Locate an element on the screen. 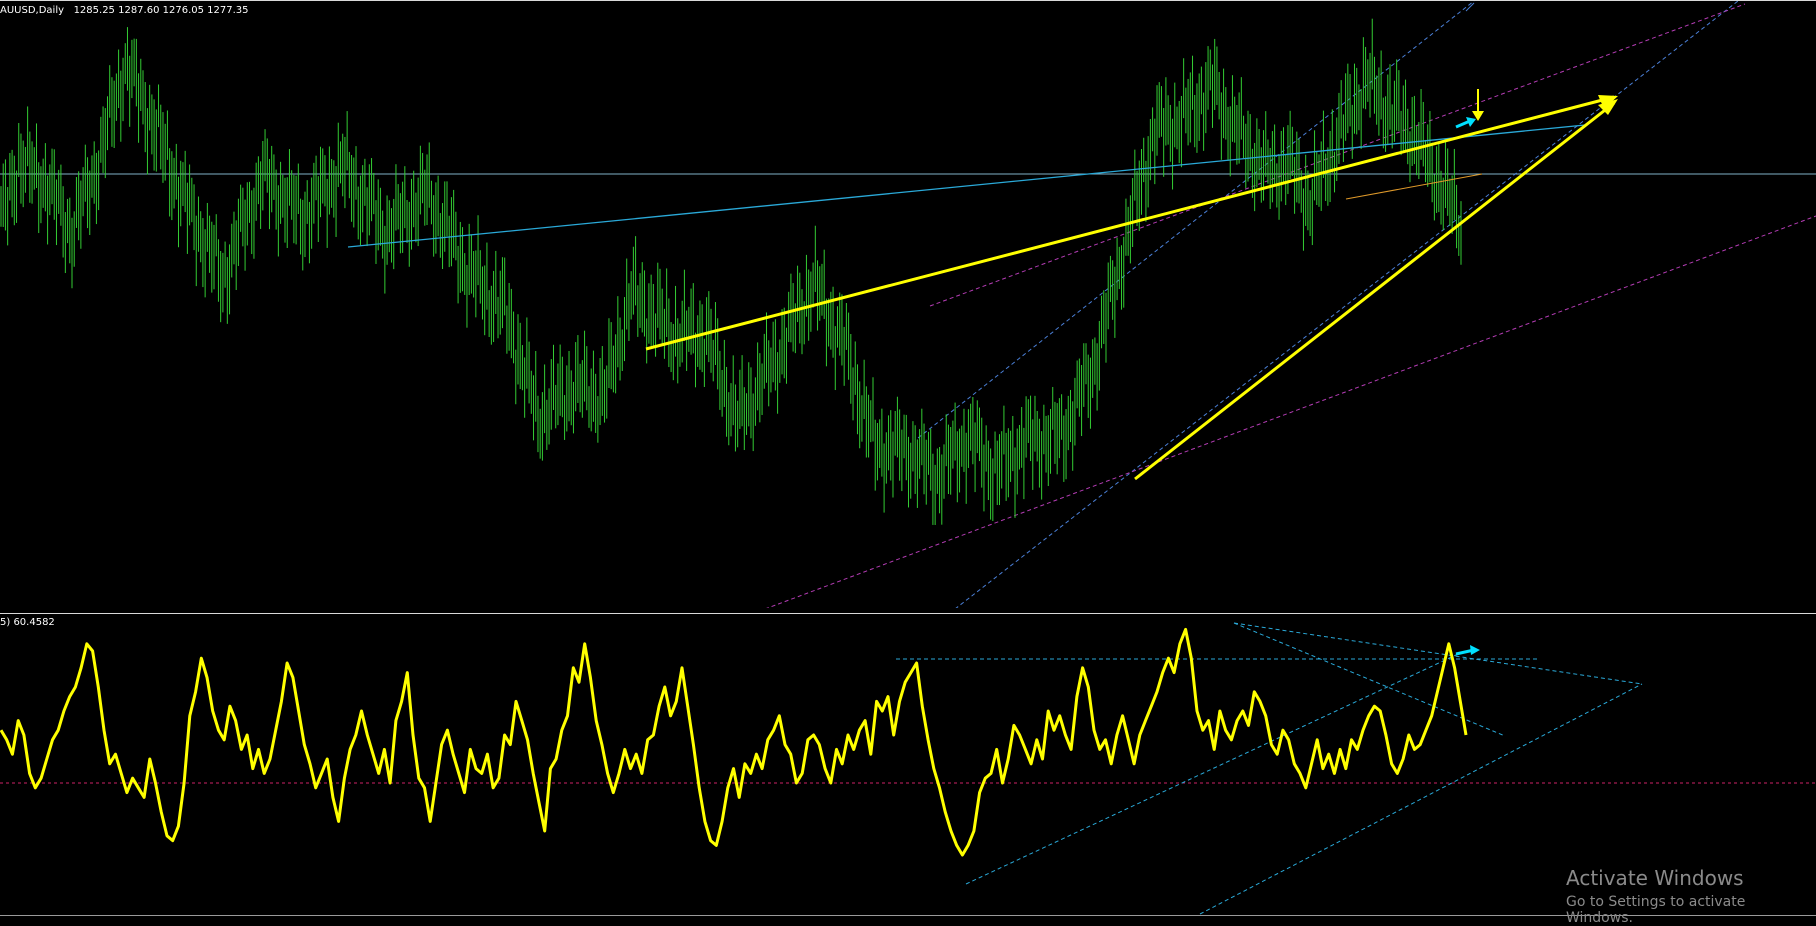 The image size is (1816, 926). trendline-orange is located at coordinates (1414, 186).